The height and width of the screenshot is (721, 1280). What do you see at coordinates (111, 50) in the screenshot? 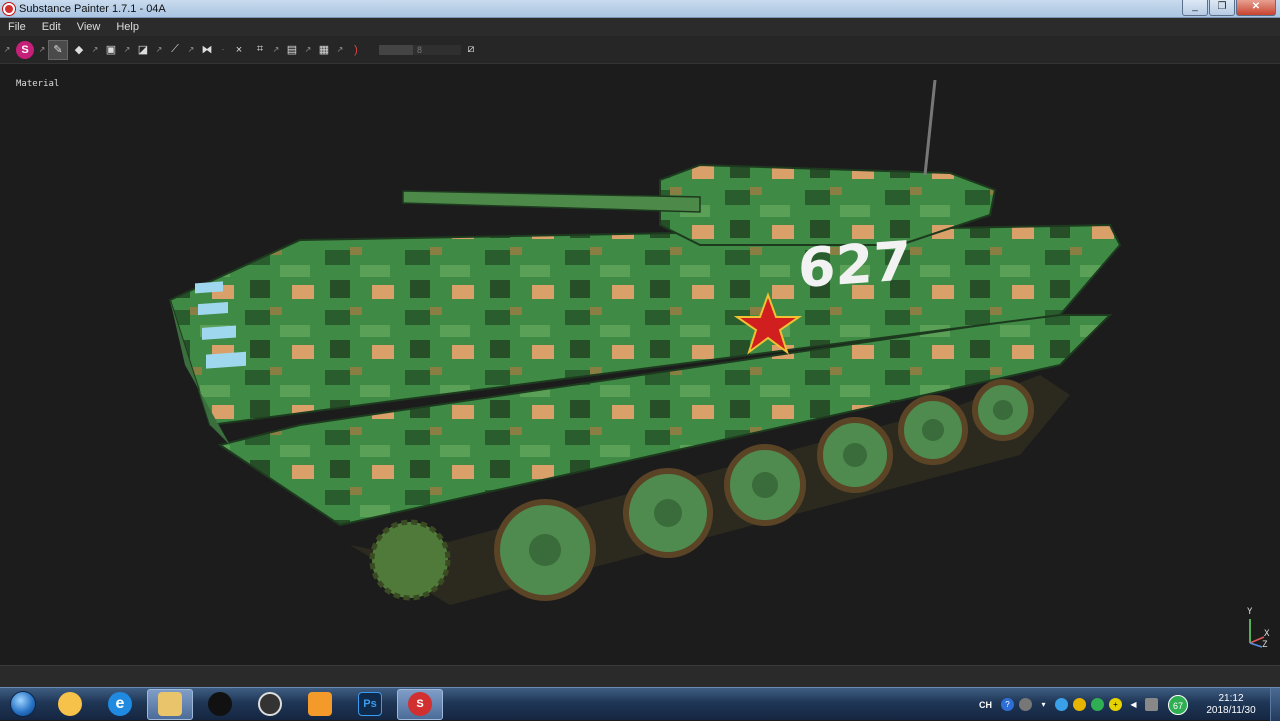
I see `projection-icon: ▣` at bounding box center [111, 50].